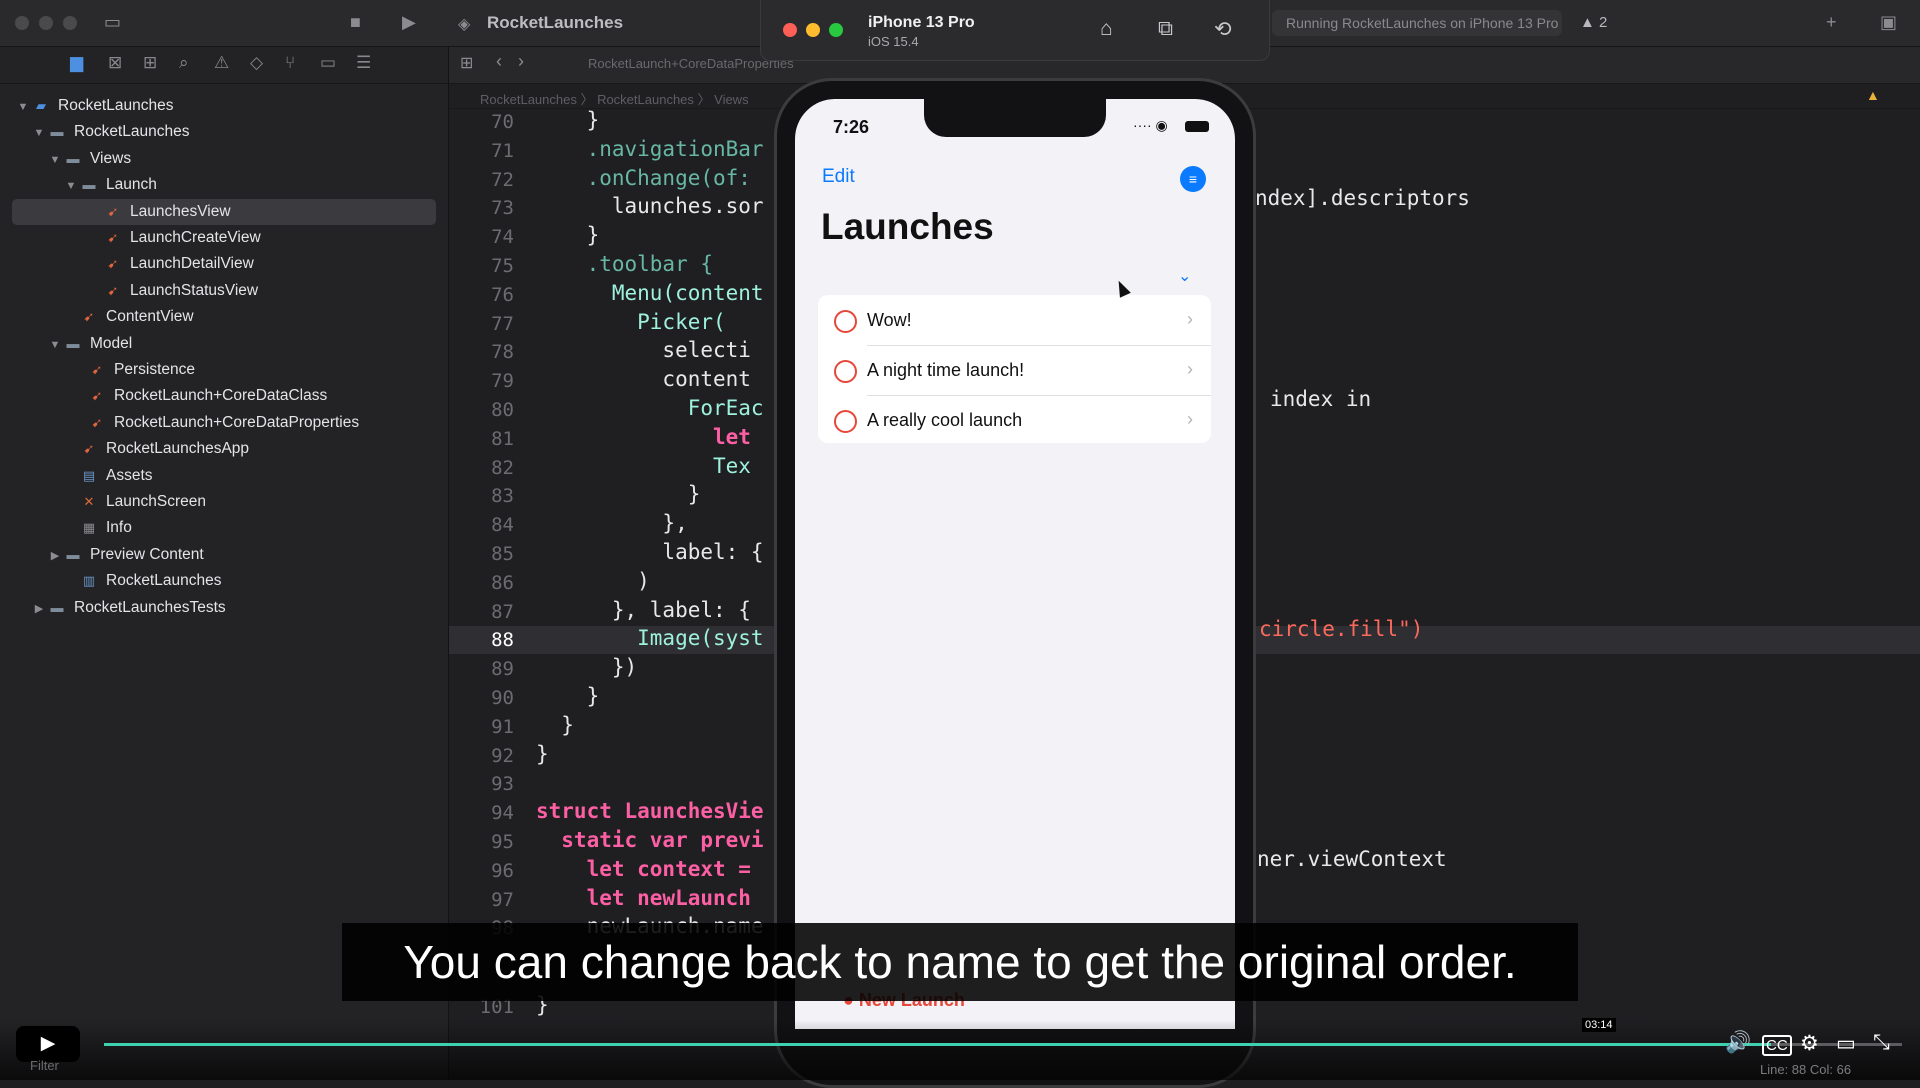 The width and height of the screenshot is (1920, 1088). Describe the element at coordinates (1184, 276) in the screenshot. I see `chevron-down-icon: ⌄` at that location.